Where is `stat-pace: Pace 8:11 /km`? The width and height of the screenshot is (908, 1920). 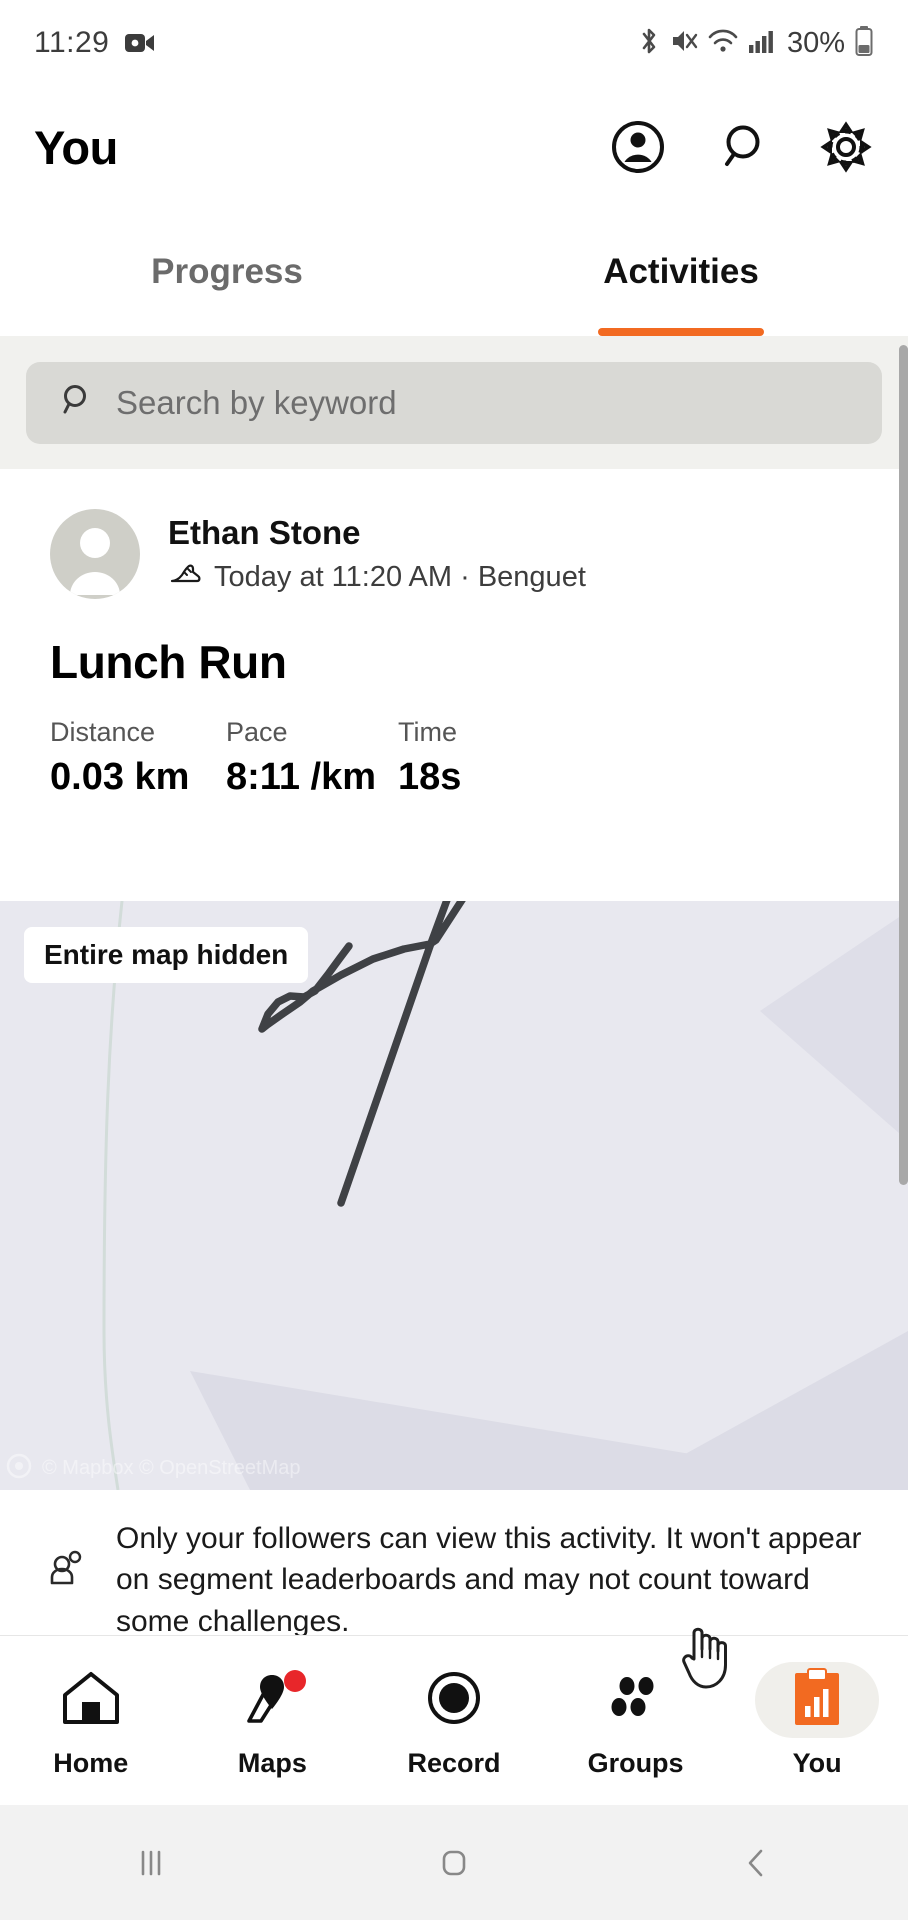 stat-pace: Pace 8:11 /km is located at coordinates (312, 758).